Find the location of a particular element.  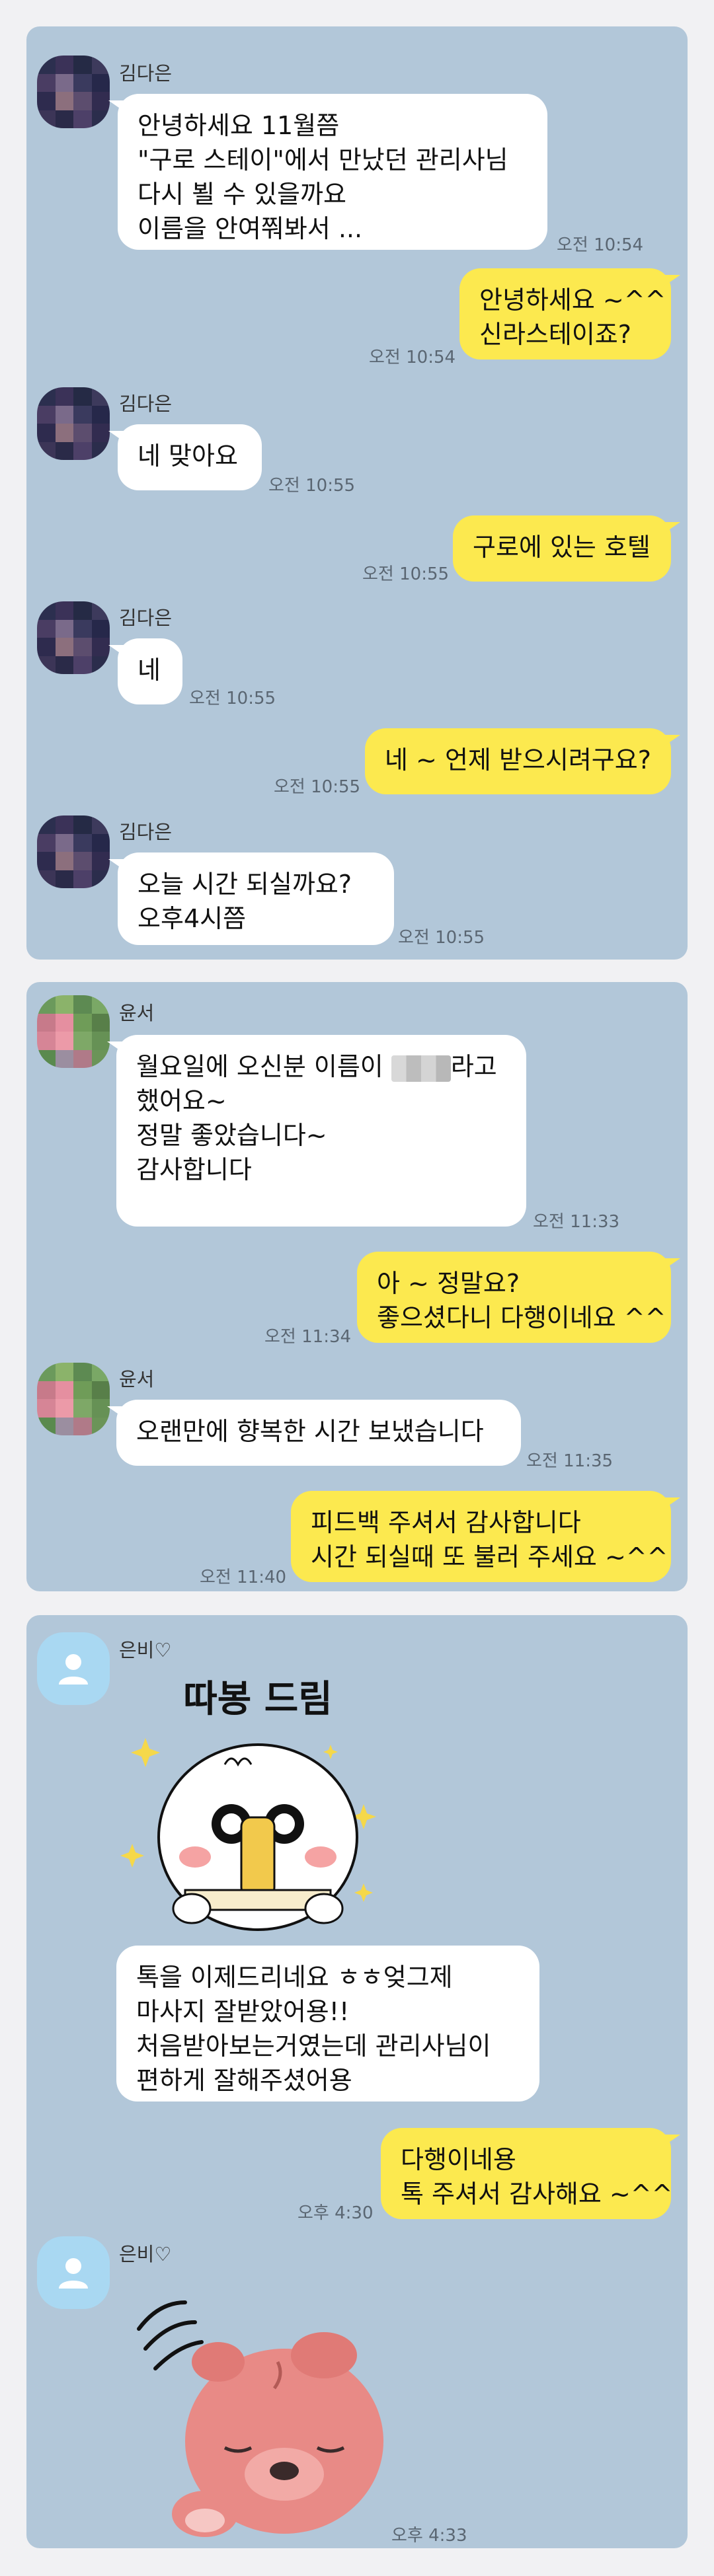

message-line: 감사합니다 is located at coordinates (194, 1169).